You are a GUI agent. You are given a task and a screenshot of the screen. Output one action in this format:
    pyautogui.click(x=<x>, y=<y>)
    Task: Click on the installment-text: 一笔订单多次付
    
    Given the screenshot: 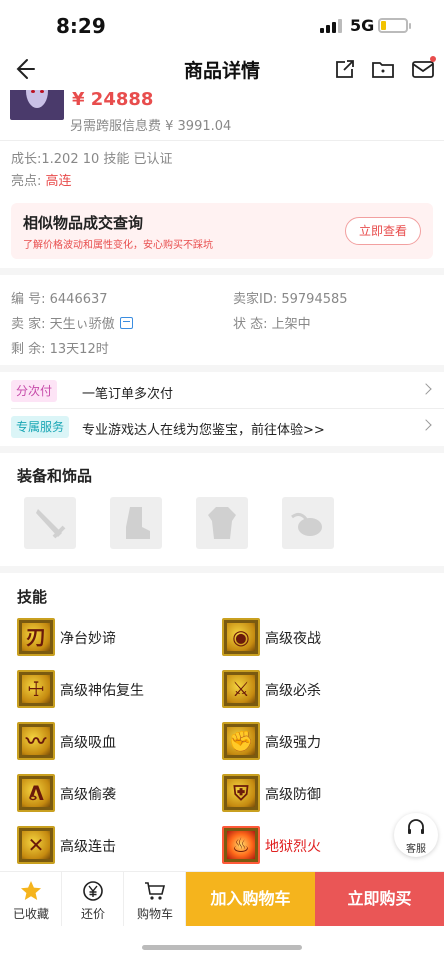 What is the action you would take?
    pyautogui.click(x=128, y=394)
    